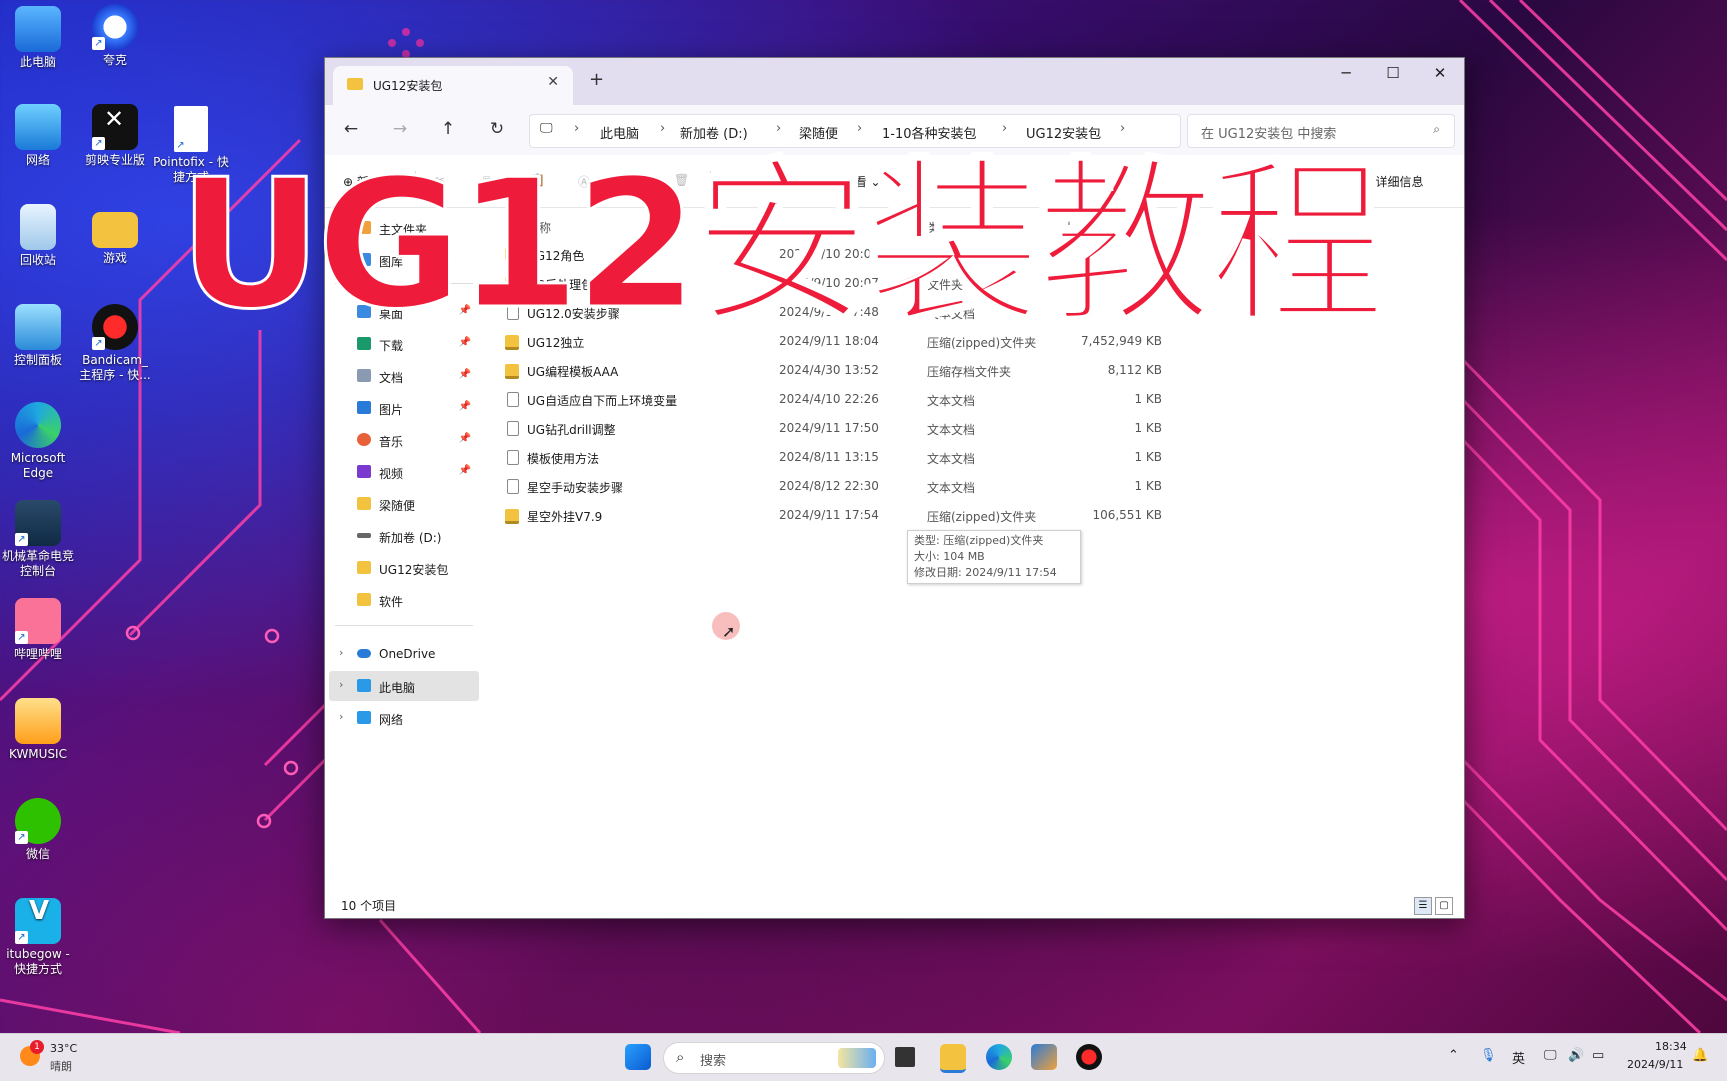 The height and width of the screenshot is (1081, 1727). What do you see at coordinates (1393, 74) in the screenshot?
I see `maximize-button: ☐` at bounding box center [1393, 74].